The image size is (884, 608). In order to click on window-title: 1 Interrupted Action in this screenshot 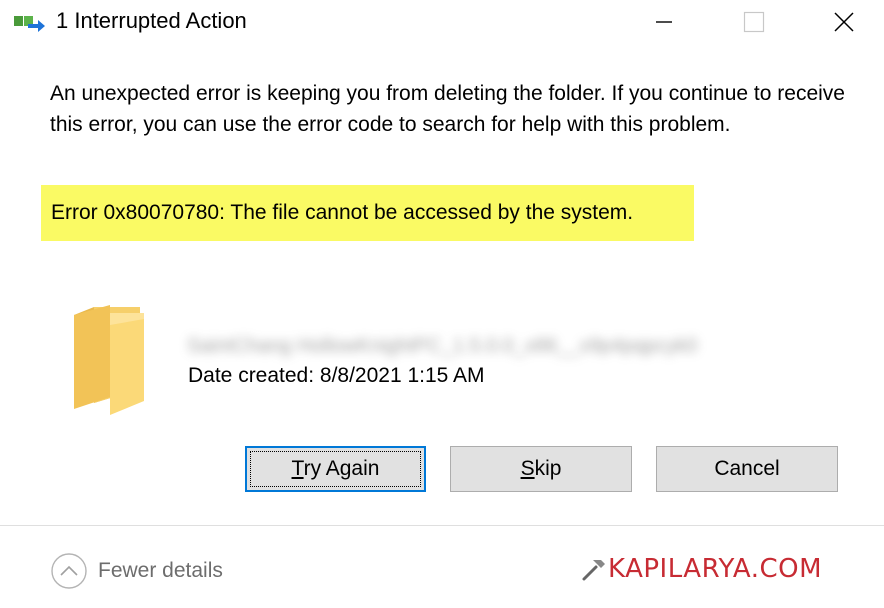, I will do `click(151, 20)`.